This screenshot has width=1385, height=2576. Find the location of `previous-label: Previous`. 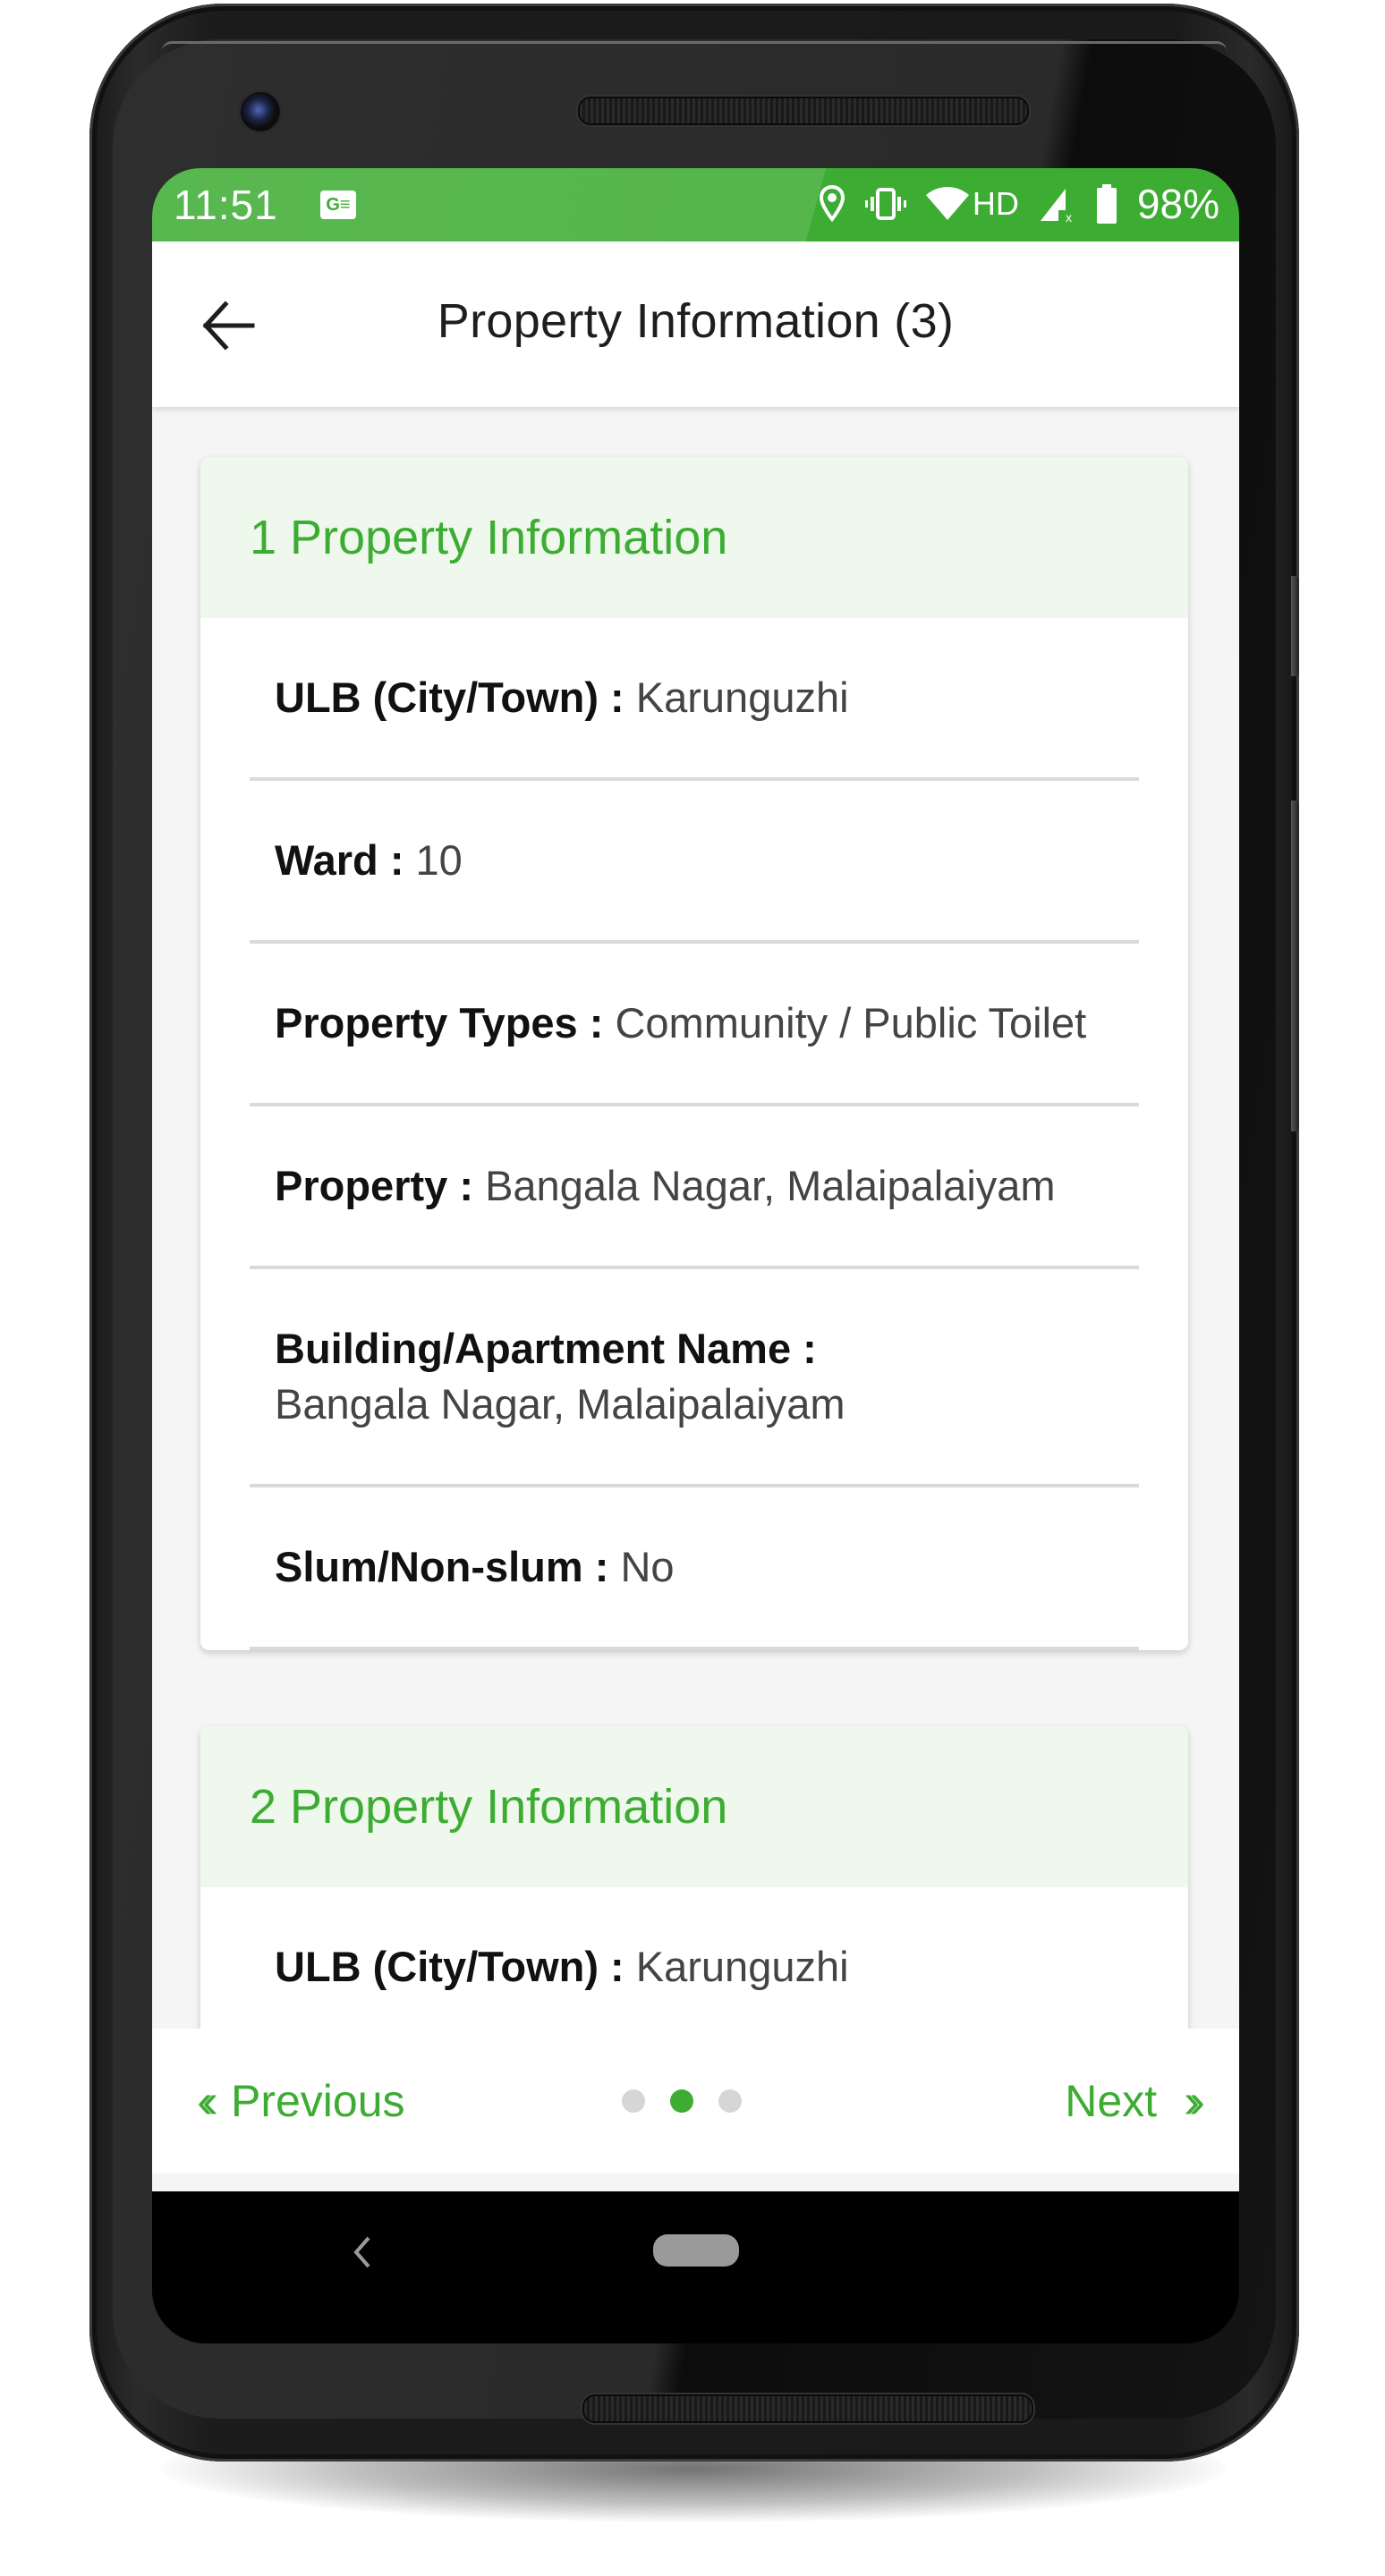

previous-label: Previous is located at coordinates (317, 2101).